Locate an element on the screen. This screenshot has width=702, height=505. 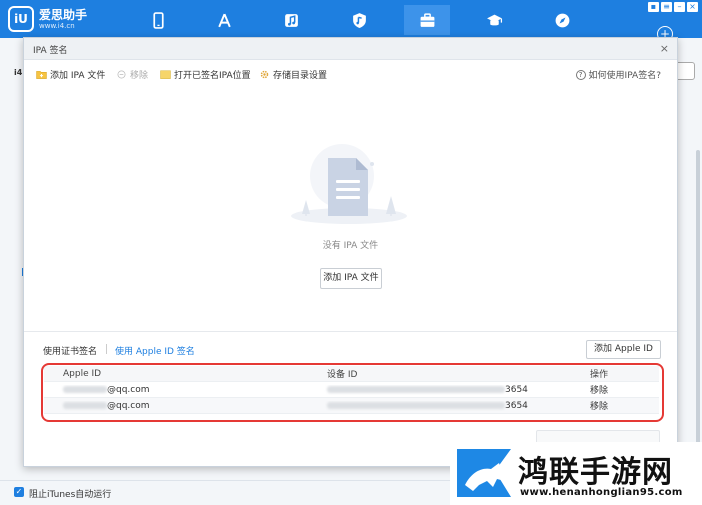
watermark: 鸿联手游网 www.henanhonglian95.com is located at coordinates (576, 473).